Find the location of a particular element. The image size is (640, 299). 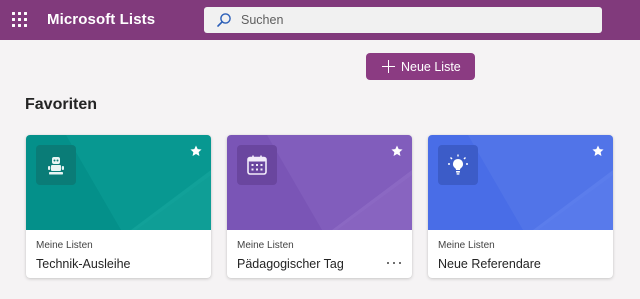

app-header: Microsoft Lists Suchen is located at coordinates (320, 20).